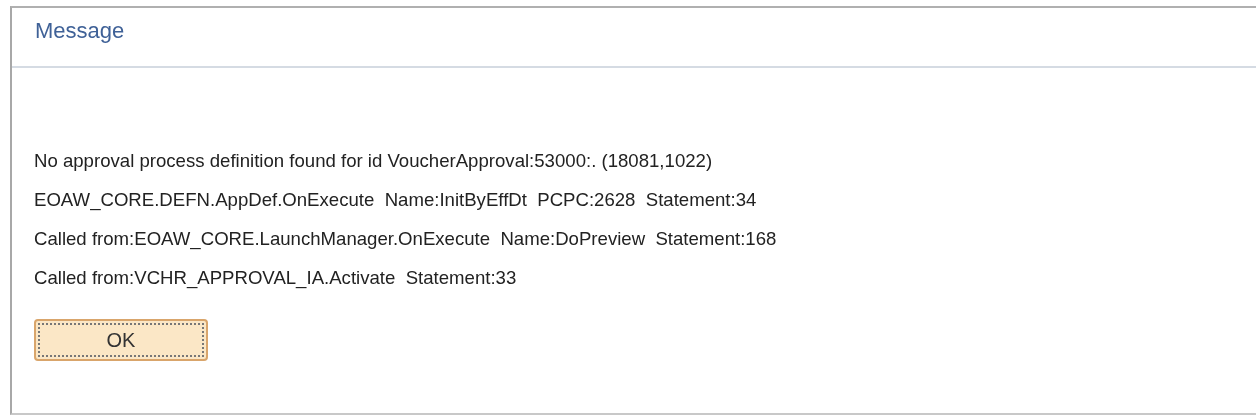 The image size is (1256, 419). What do you see at coordinates (396, 200) in the screenshot?
I see `message-line: EOAW_CORE.DEFN.AppDef.OnExecute Name:InitByEffDt PCPC:2628 Statement:34` at bounding box center [396, 200].